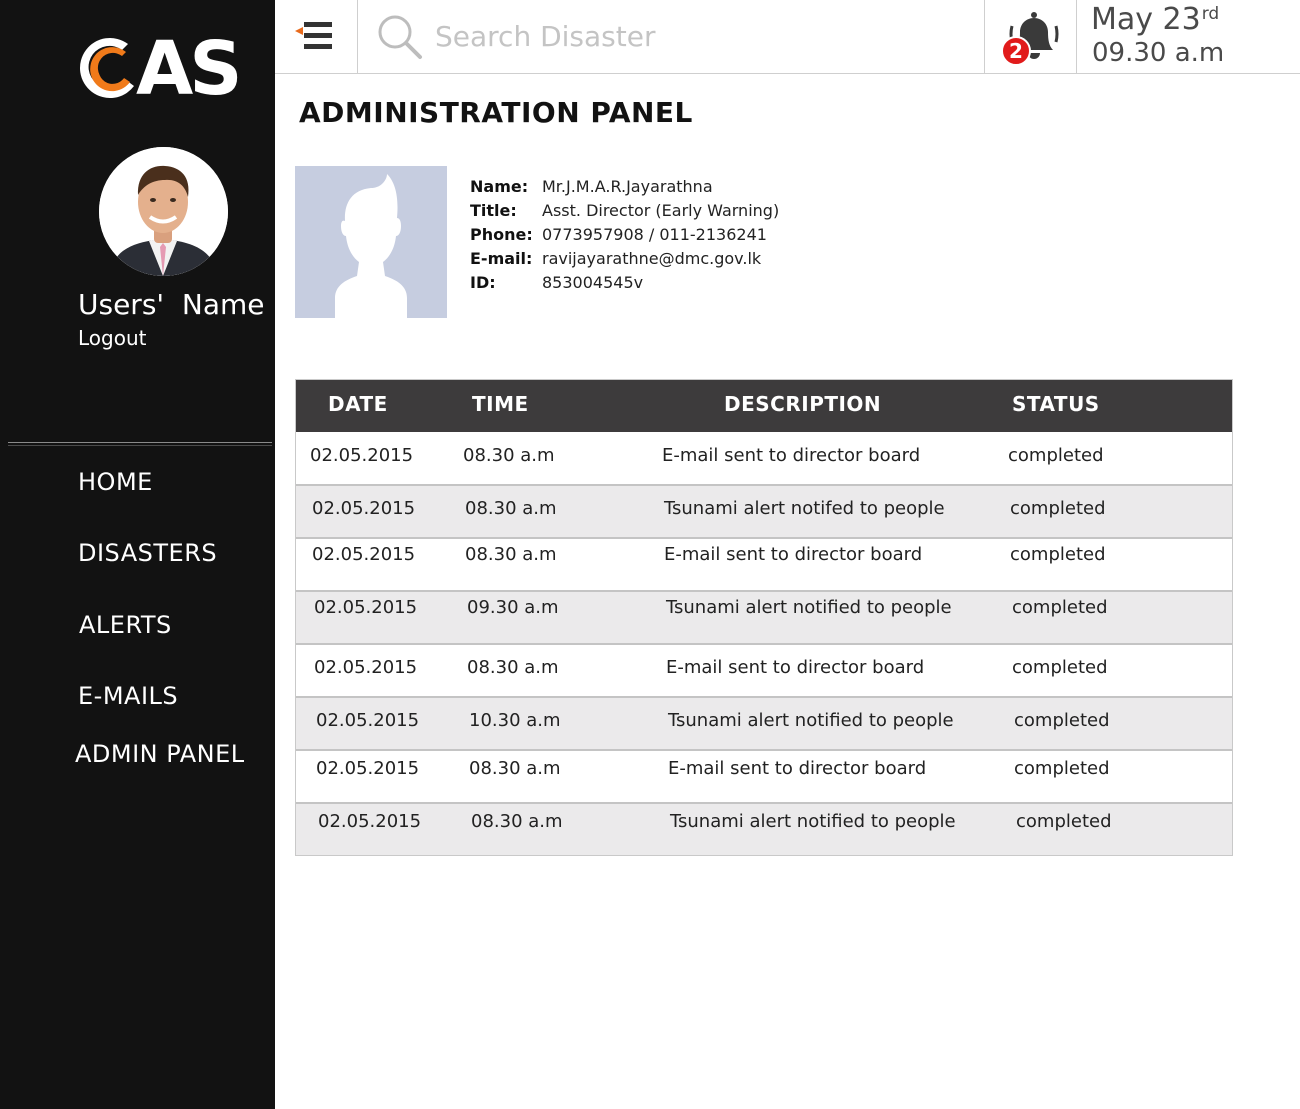  I want to click on column-header-date: DATE, so click(358, 404).